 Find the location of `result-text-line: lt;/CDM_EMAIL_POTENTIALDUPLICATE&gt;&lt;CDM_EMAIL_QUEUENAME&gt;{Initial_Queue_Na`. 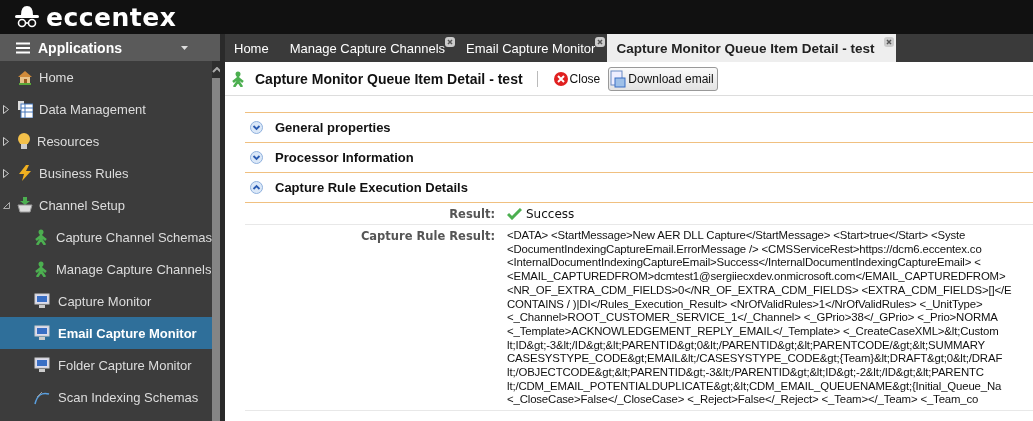

result-text-line: lt;/CDM_EMAIL_POTENTIALDUPLICATE&gt;&lt;CDM_EMAIL_QUEUENAME&gt;{Initial_Queue_Na is located at coordinates (755, 386).